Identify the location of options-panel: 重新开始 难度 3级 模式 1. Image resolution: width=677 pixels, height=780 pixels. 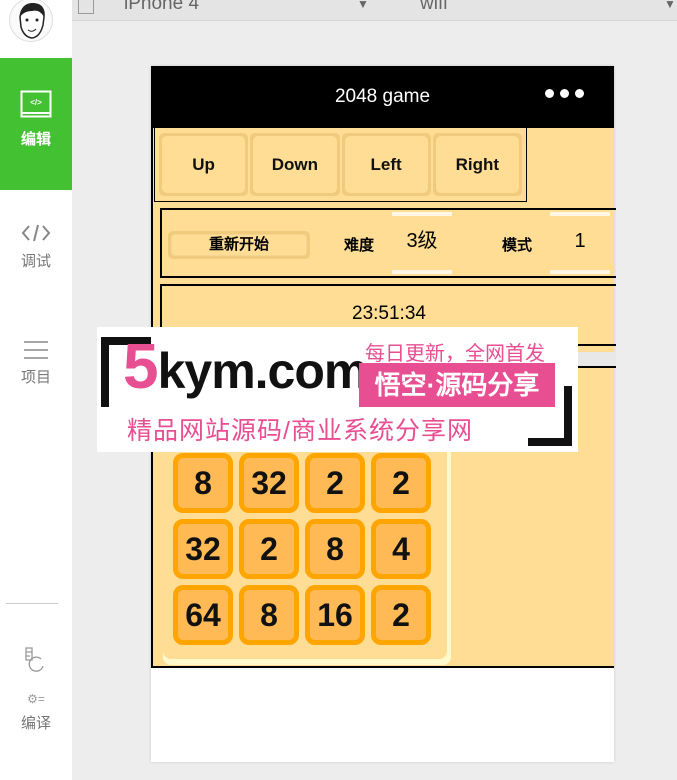
(388, 243).